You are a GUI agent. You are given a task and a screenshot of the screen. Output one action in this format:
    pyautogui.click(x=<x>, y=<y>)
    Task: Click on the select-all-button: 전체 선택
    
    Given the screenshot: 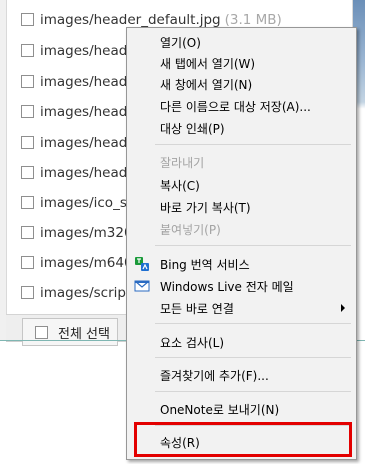 What is the action you would take?
    pyautogui.click(x=70, y=332)
    